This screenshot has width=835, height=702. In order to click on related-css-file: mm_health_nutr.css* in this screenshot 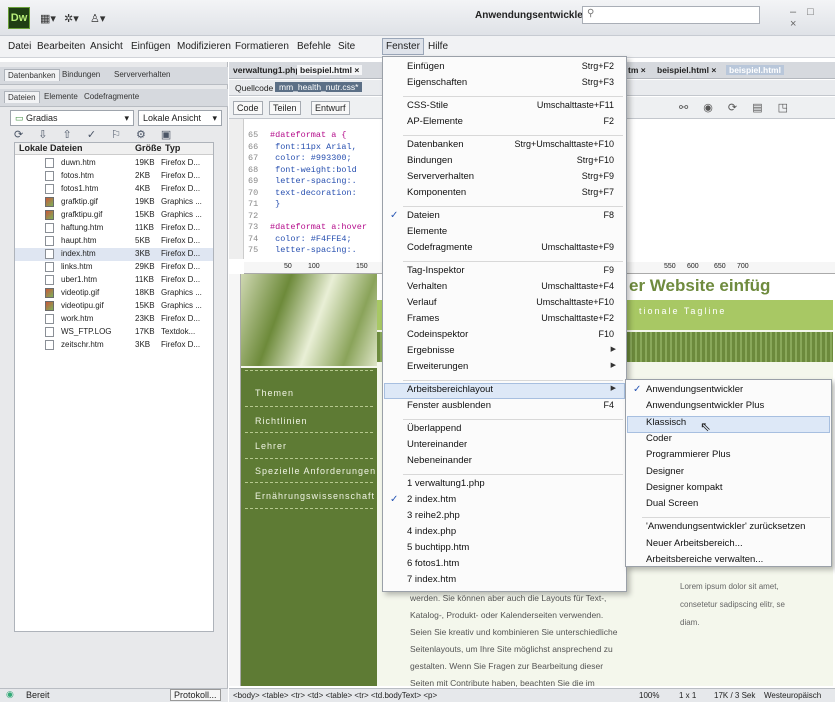, I will do `click(319, 87)`.